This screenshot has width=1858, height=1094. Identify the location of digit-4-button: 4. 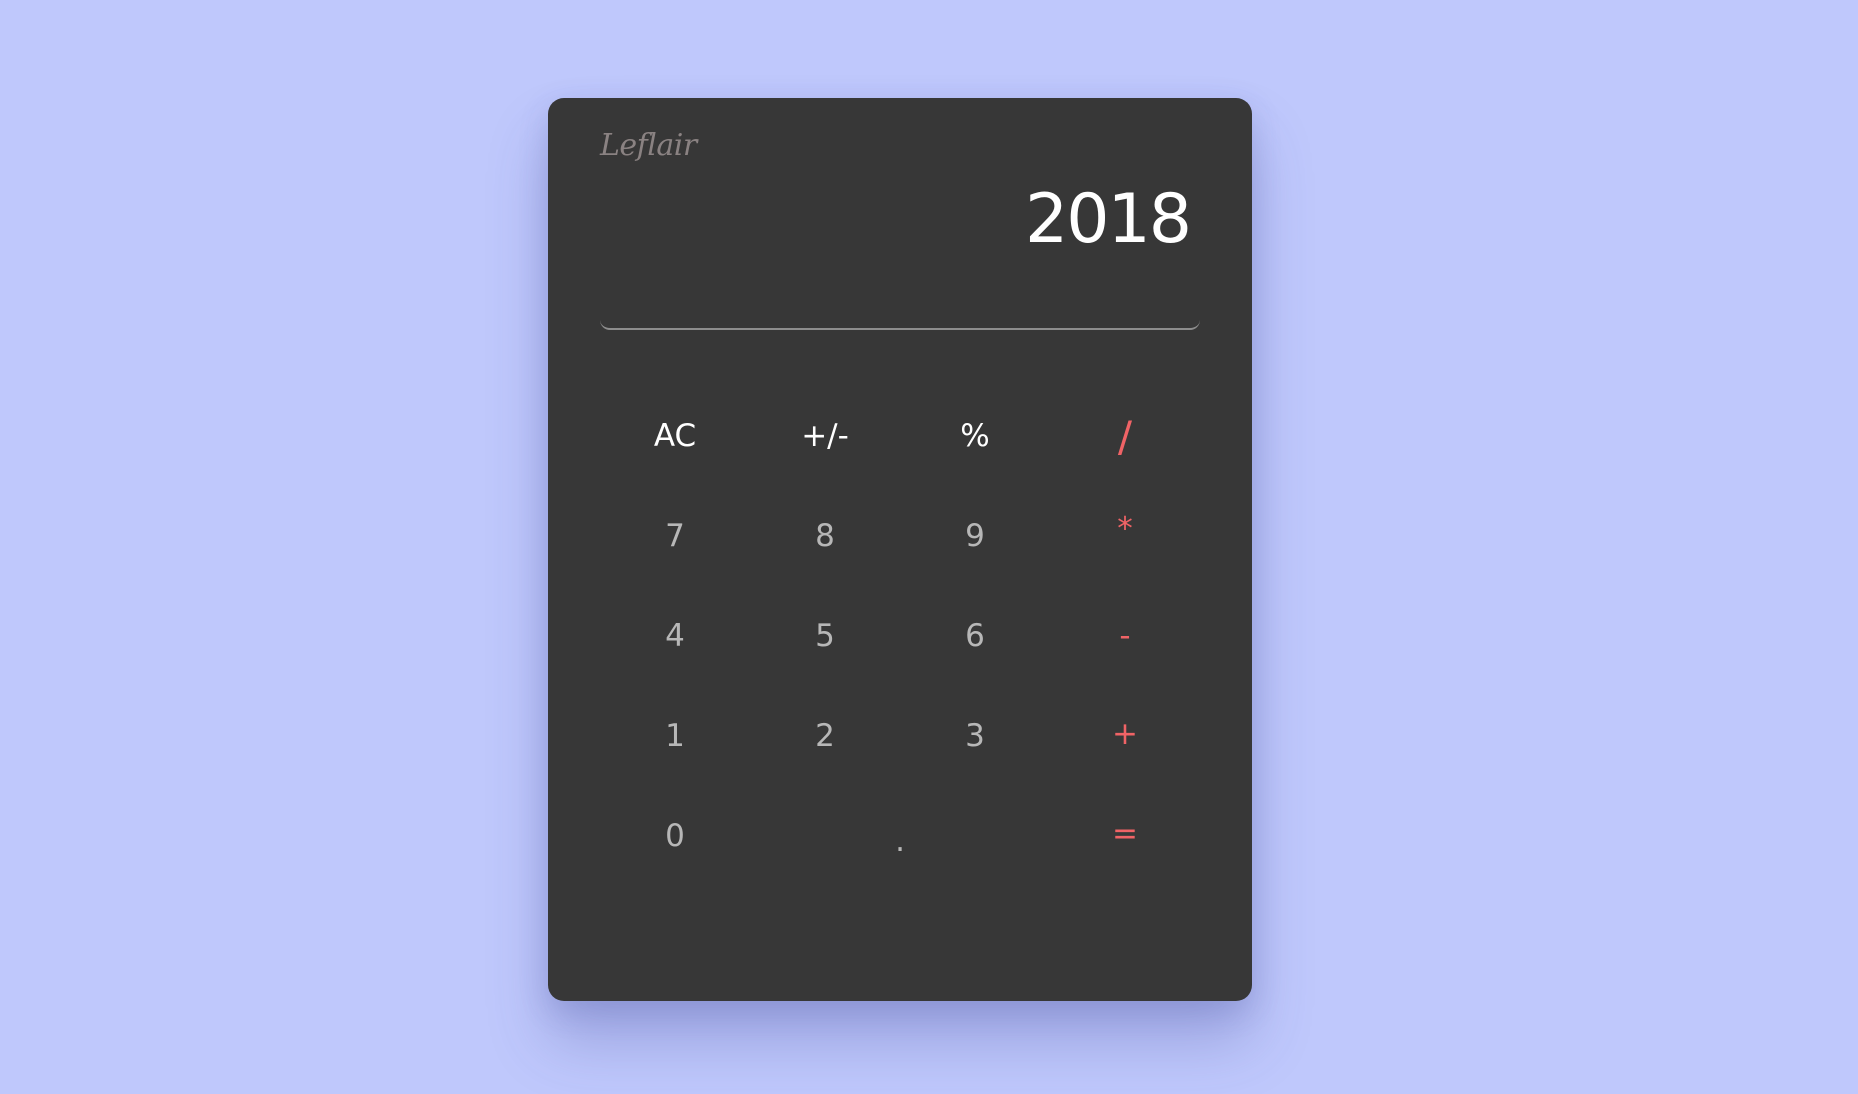
(675, 636).